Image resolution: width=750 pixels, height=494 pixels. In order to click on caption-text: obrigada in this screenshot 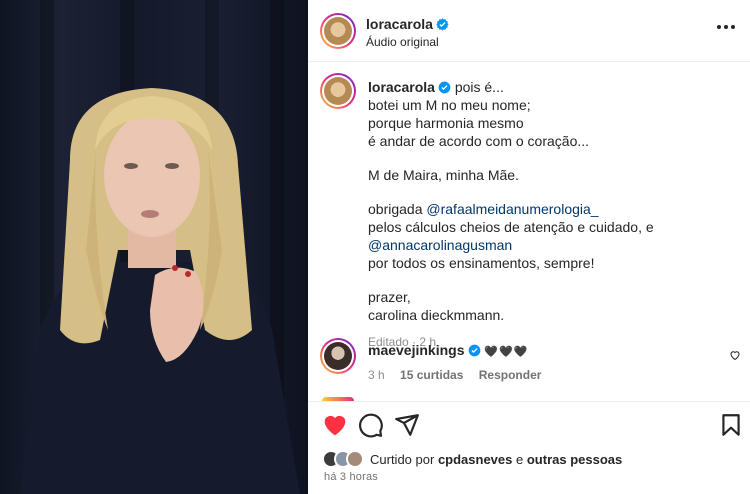, I will do `click(395, 209)`.